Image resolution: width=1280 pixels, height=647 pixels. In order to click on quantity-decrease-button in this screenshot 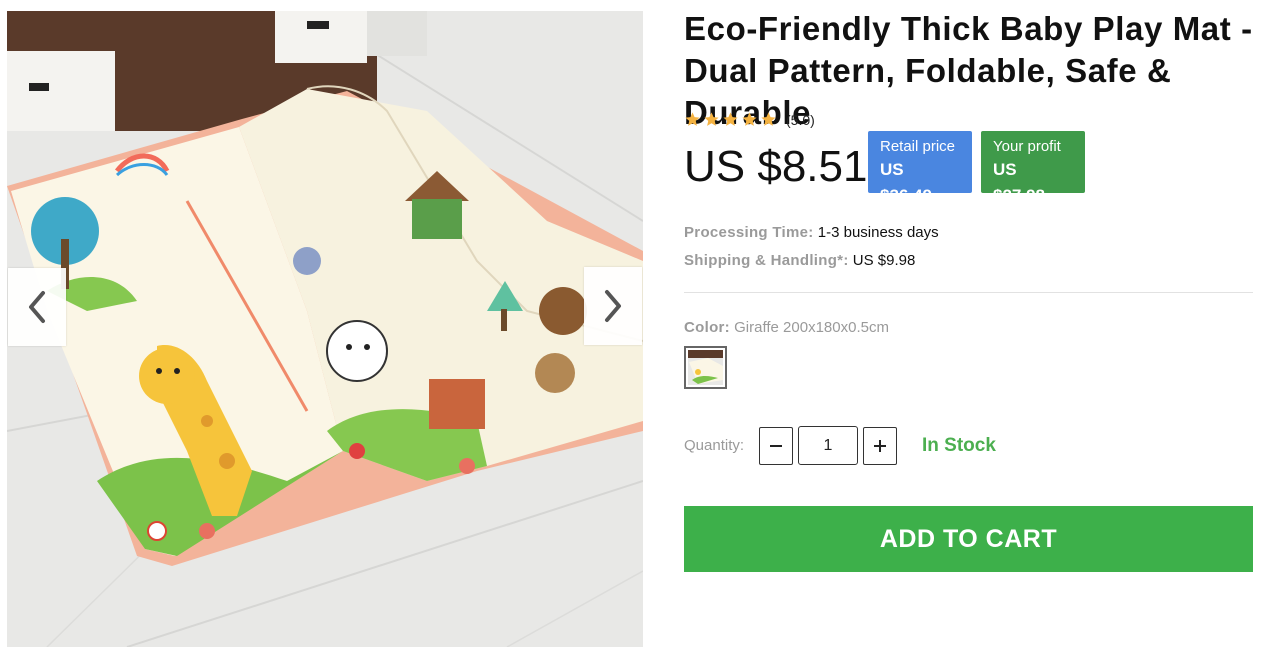, I will do `click(776, 446)`.